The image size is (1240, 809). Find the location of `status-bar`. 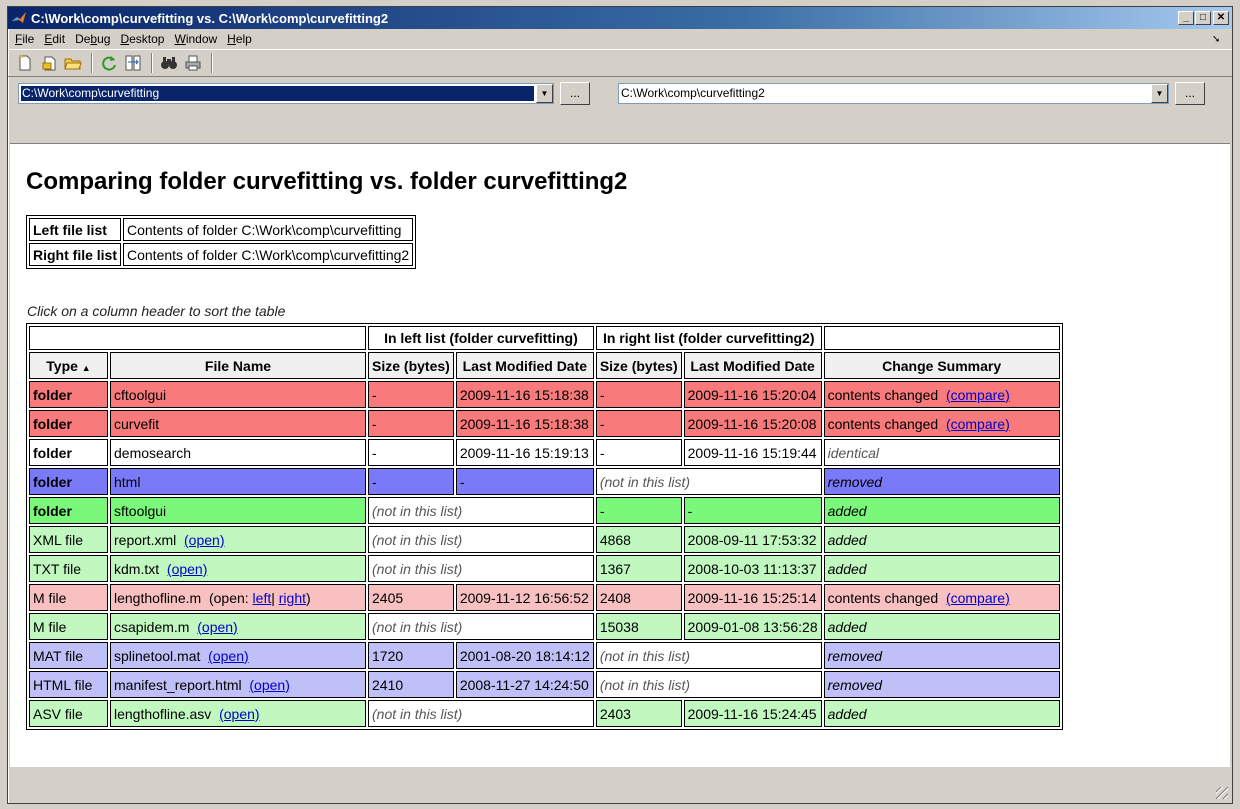

status-bar is located at coordinates (620, 784).